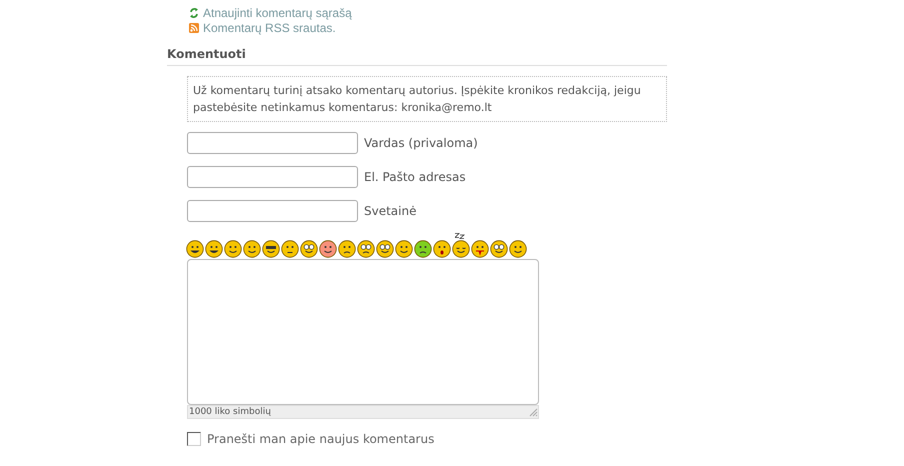 The width and height of the screenshot is (904, 466). I want to click on zz-icon, so click(460, 236).